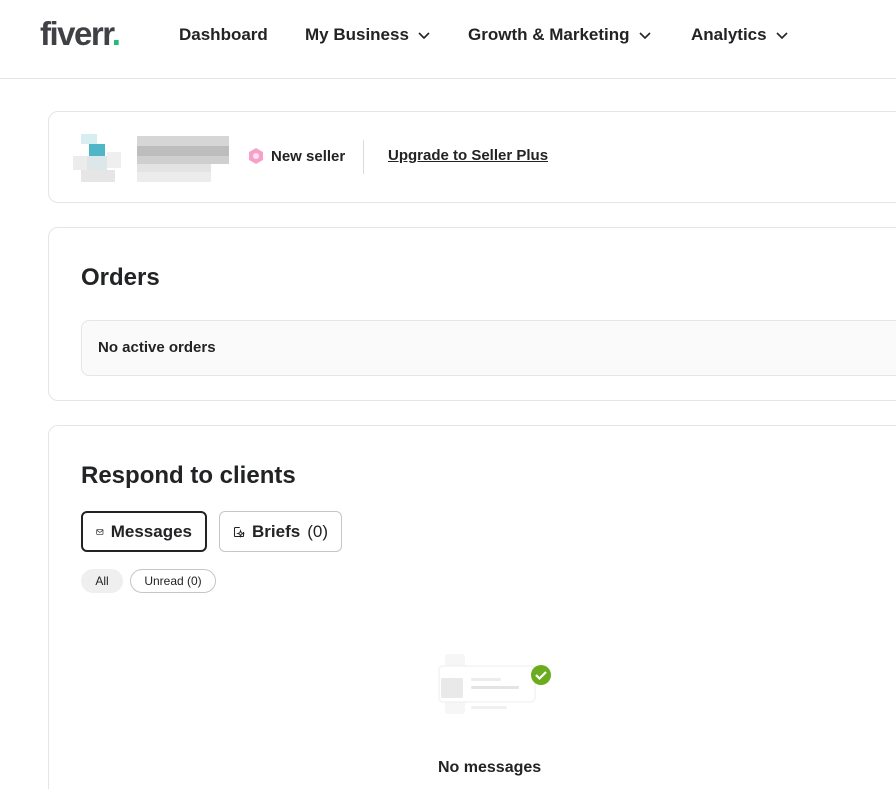 This screenshot has height=789, width=896. I want to click on new-seller-badge: New seller, so click(296, 156).